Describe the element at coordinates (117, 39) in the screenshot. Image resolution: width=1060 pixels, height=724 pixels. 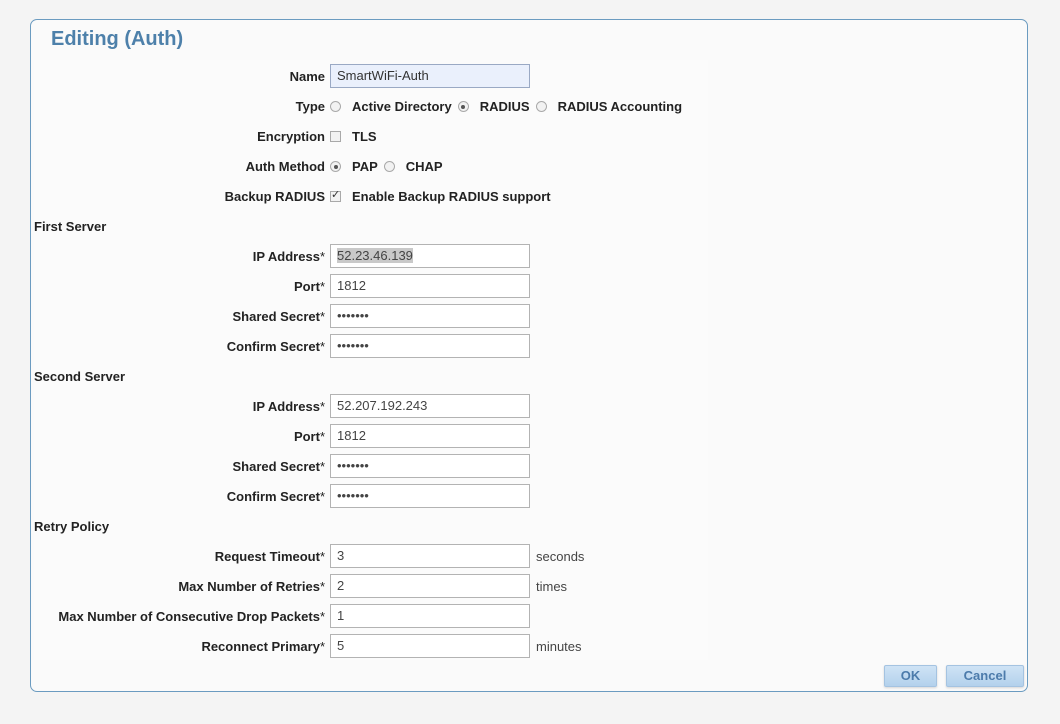
I see `dialog-title: Editing (Auth)` at that location.